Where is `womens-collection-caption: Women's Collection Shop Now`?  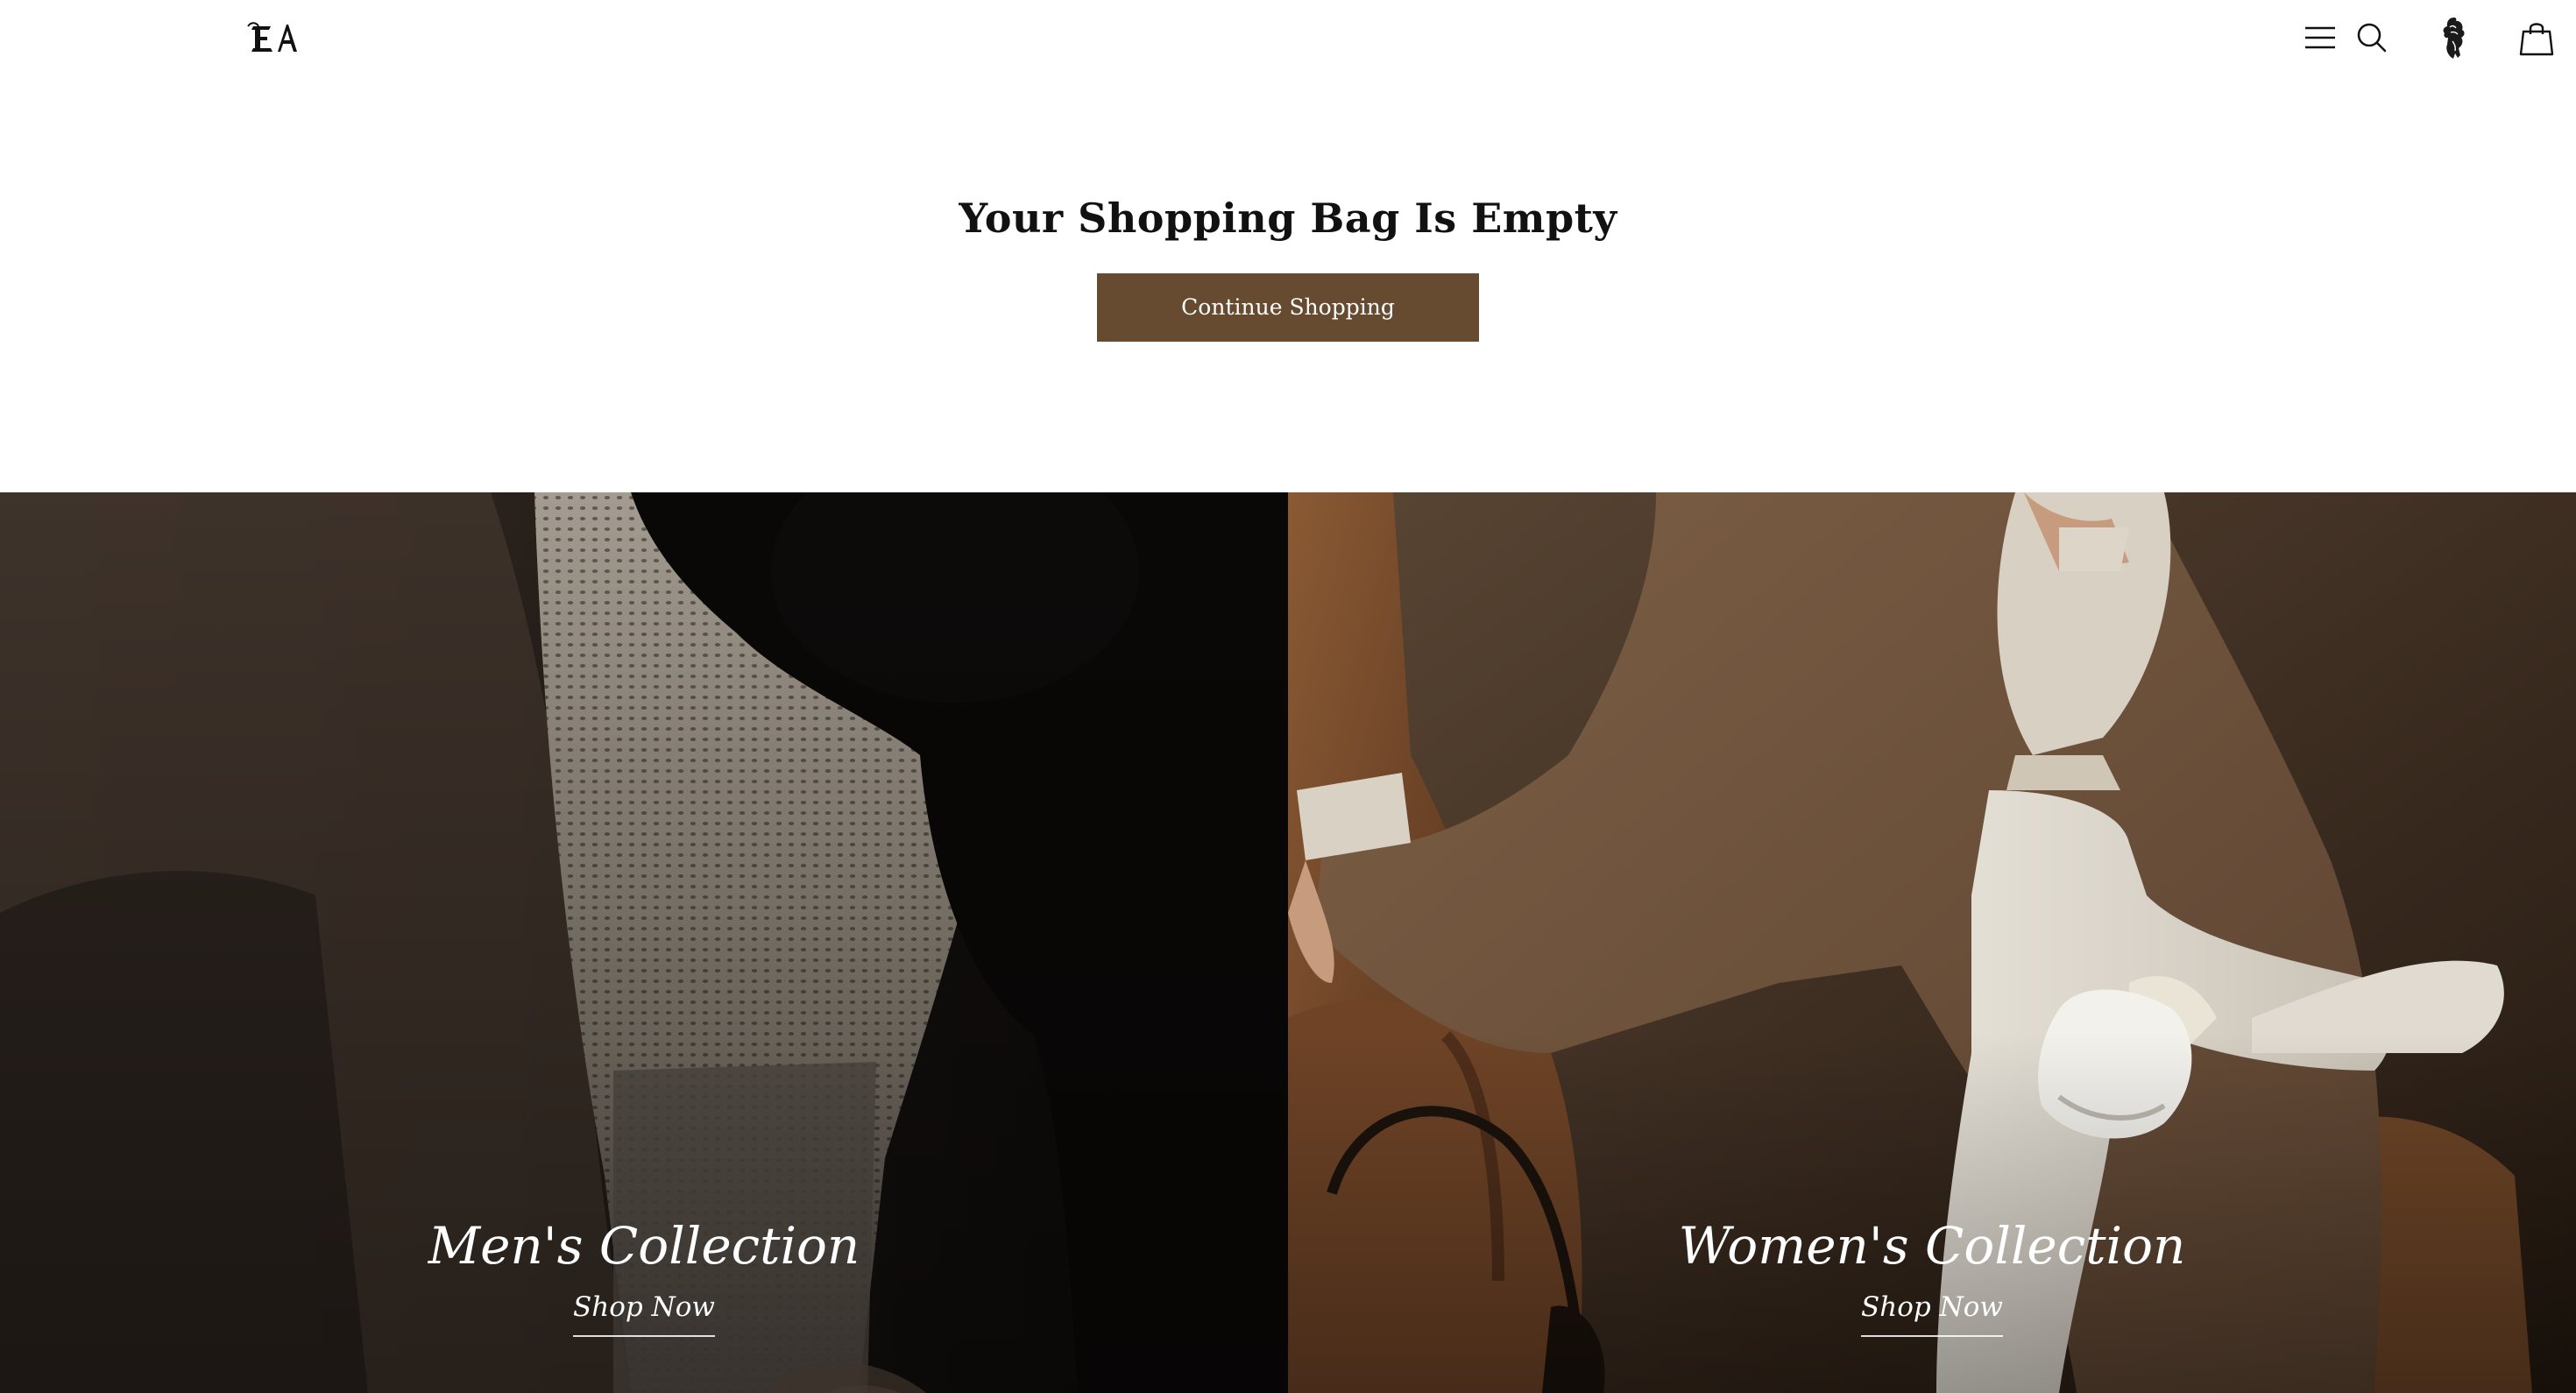 womens-collection-caption: Women's Collection Shop Now is located at coordinates (1932, 1275).